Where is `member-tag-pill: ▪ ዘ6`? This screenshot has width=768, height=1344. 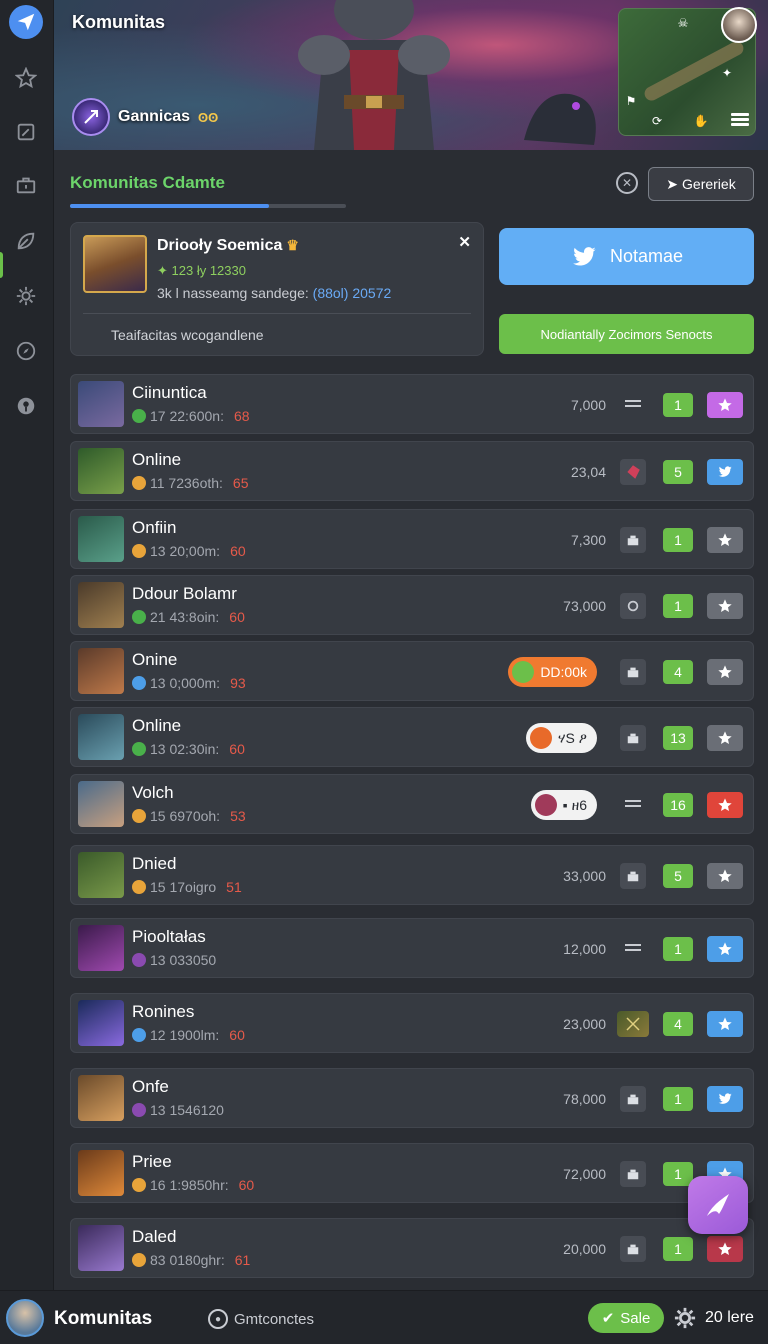
member-tag-pill: ▪ ዘ6 is located at coordinates (563, 805).